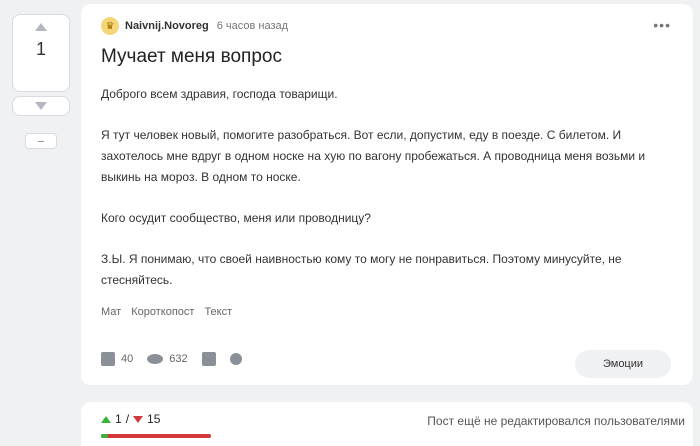 This screenshot has width=700, height=446. I want to click on views-count: 632, so click(178, 359).